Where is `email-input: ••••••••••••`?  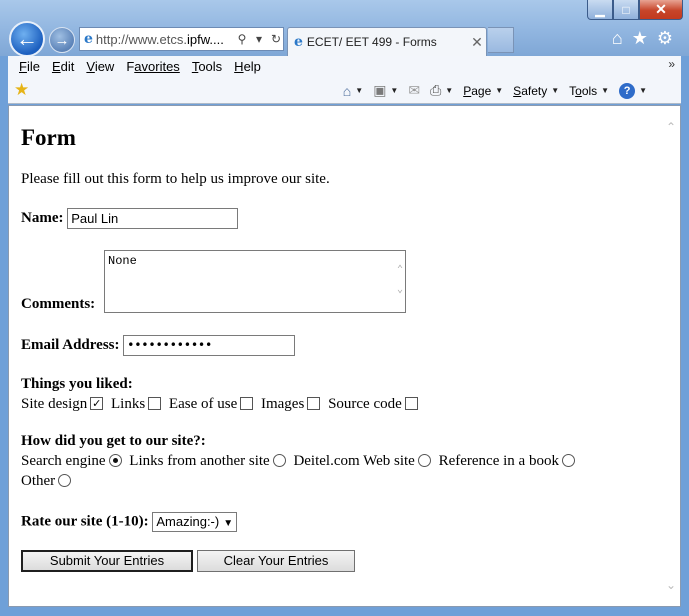
email-input: •••••••••••• is located at coordinates (209, 345).